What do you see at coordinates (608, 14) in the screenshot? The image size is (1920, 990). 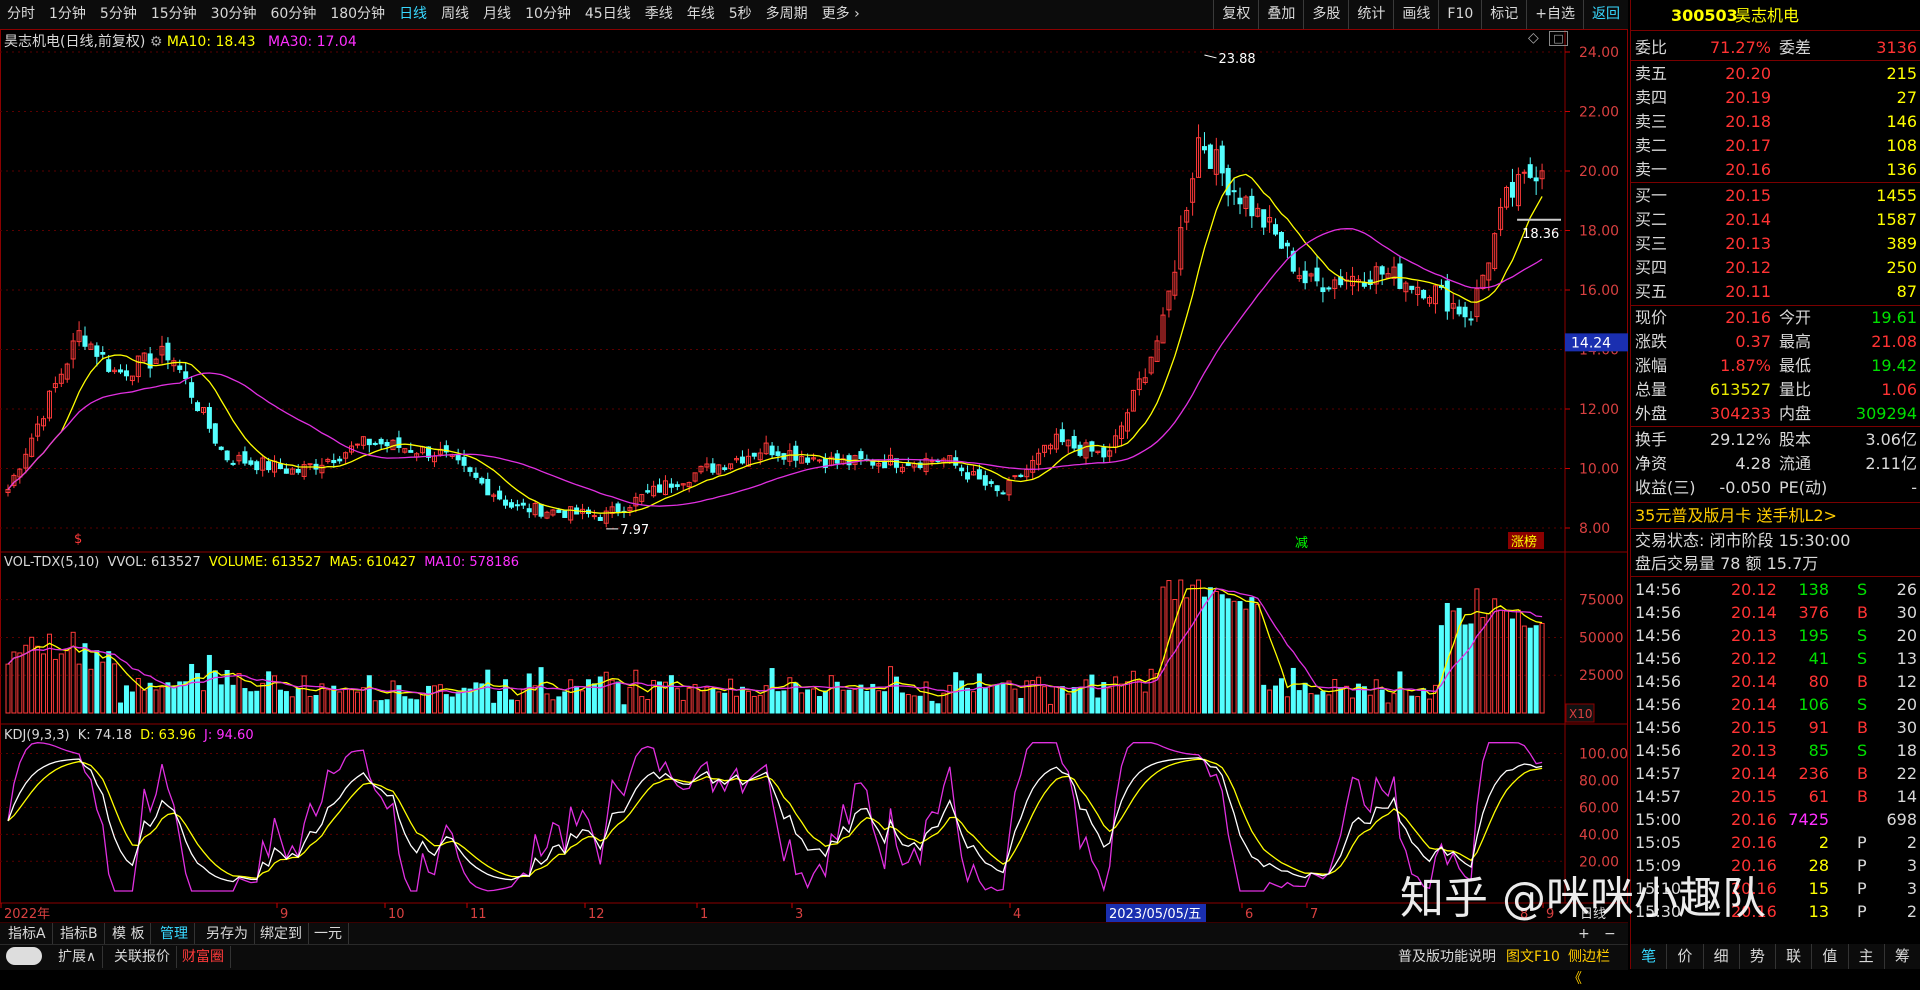 I see `period-tab-11: 45日线` at bounding box center [608, 14].